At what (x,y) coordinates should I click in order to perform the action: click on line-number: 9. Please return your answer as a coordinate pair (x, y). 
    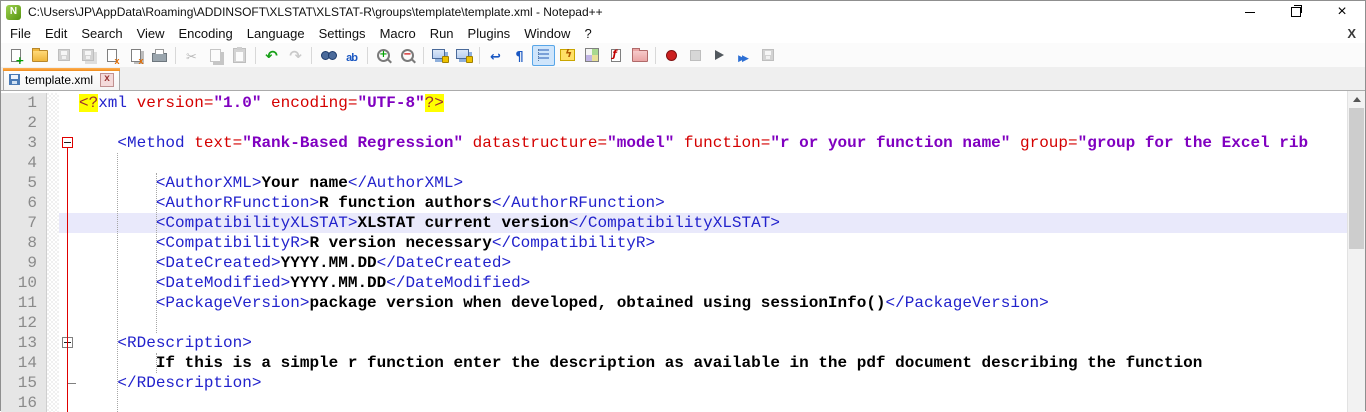
    Looking at the image, I should click on (24, 263).